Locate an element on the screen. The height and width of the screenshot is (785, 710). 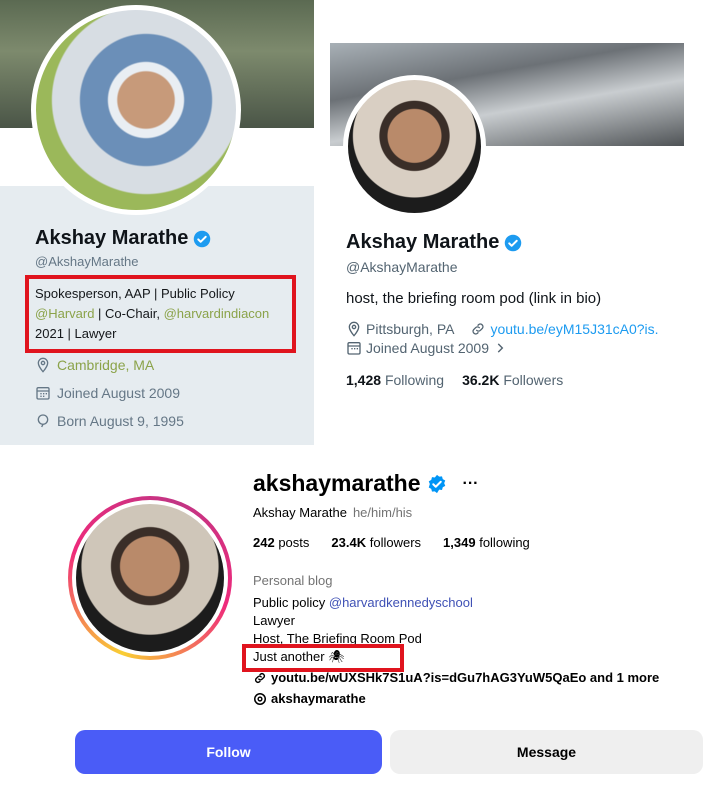
birth-date: Born August 9, 1995 is located at coordinates (109, 421).